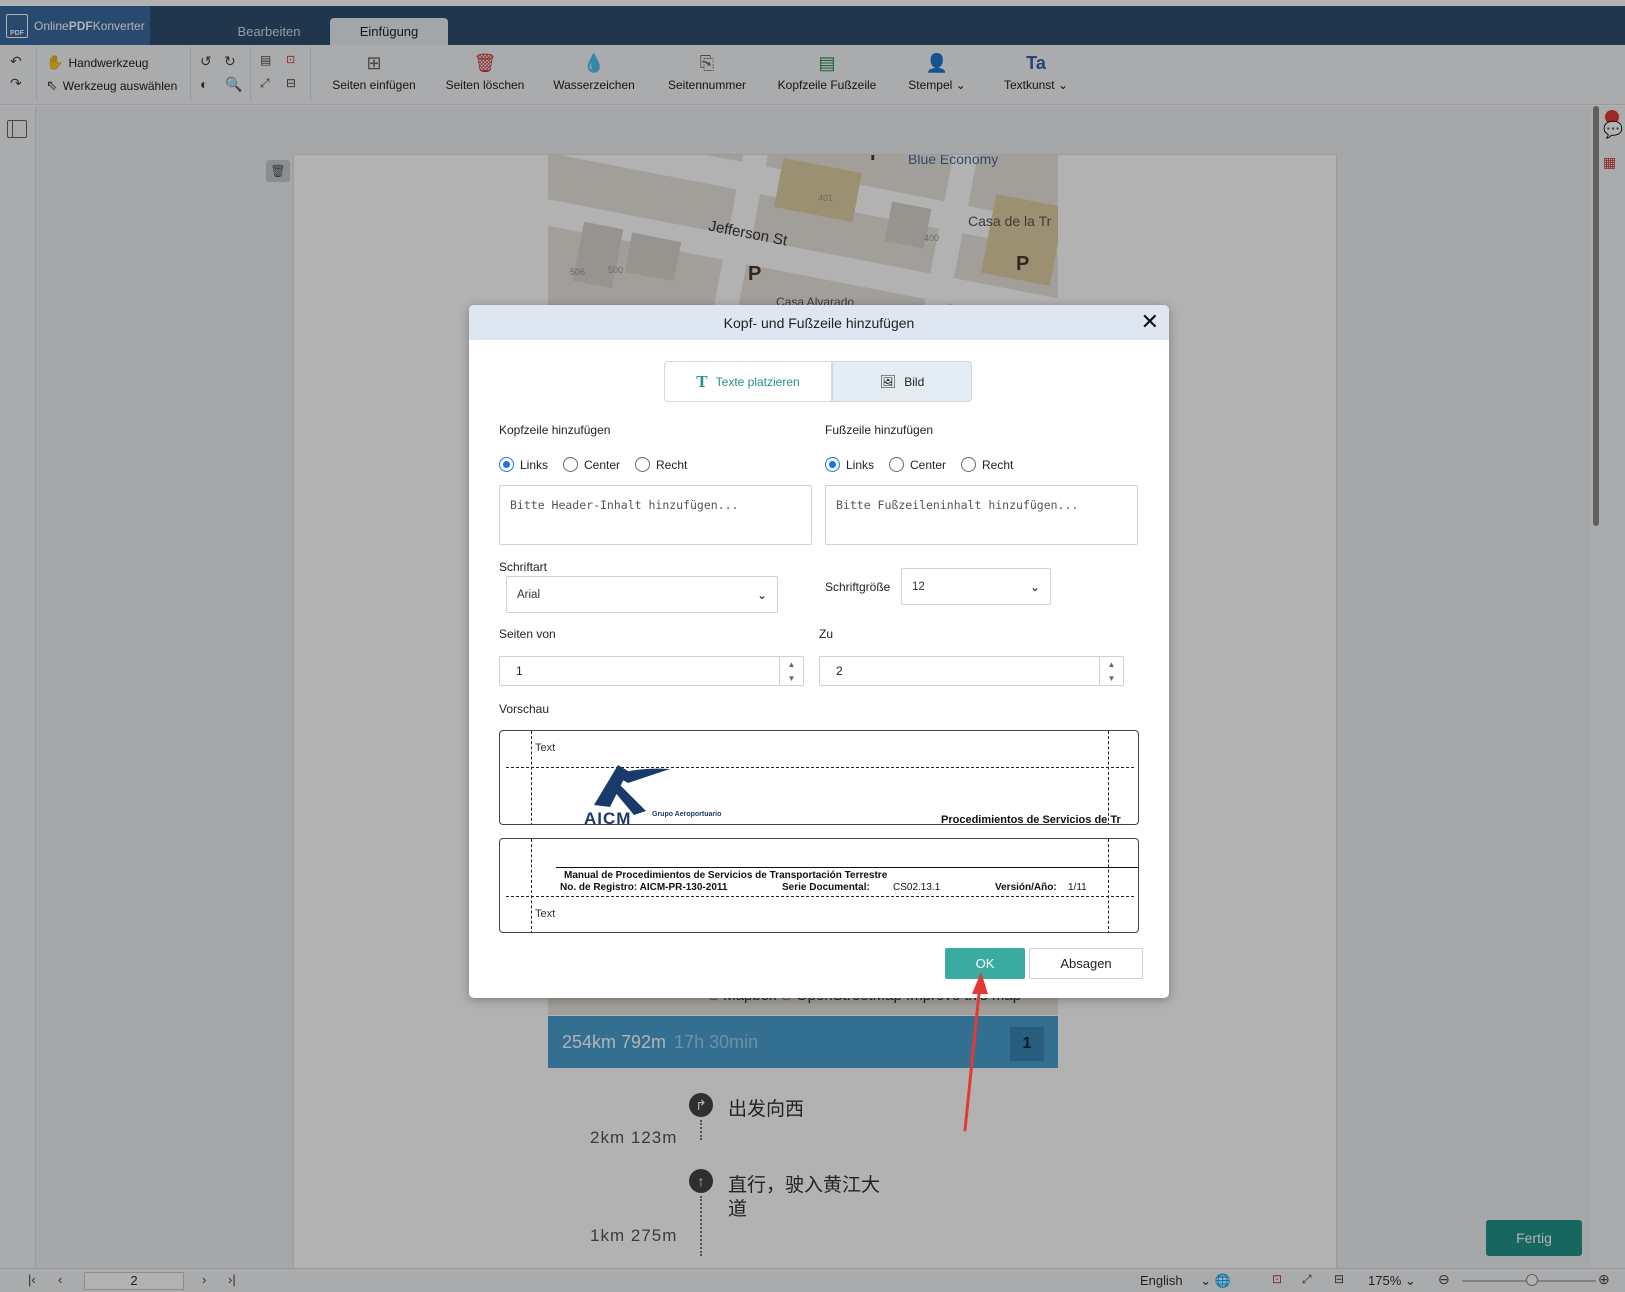 Image resolution: width=1625 pixels, height=1292 pixels. What do you see at coordinates (555, 430) in the screenshot?
I see `header-label: Kopfzeile hinzufügen` at bounding box center [555, 430].